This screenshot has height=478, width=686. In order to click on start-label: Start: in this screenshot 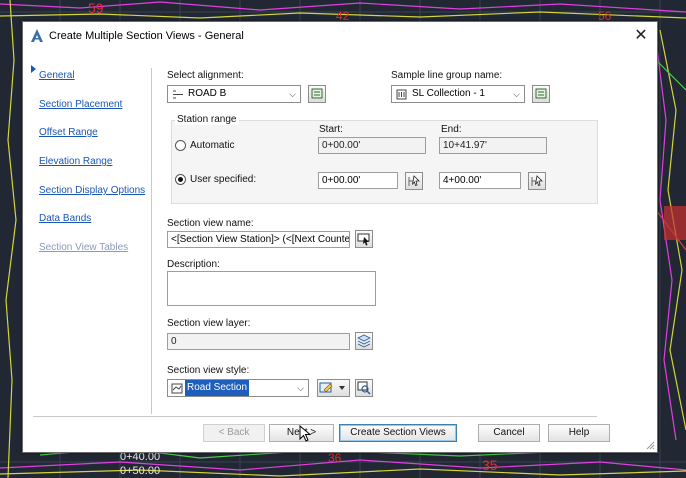, I will do `click(331, 129)`.